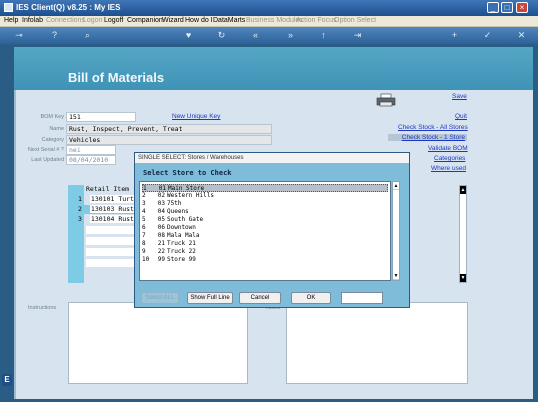 This screenshot has width=538, height=402. What do you see at coordinates (265, 188) in the screenshot?
I see `list-item: 1 01 Main Store` at bounding box center [265, 188].